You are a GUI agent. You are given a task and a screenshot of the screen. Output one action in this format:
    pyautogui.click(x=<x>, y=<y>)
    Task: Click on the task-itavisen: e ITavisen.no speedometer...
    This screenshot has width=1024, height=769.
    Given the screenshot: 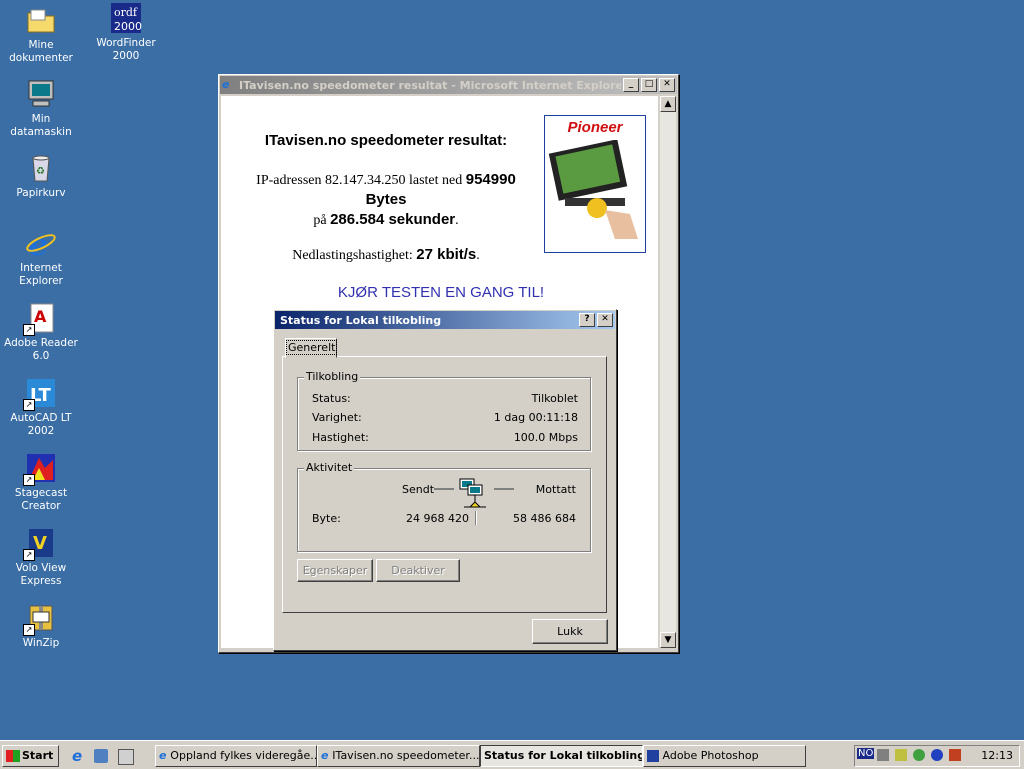 What is the action you would take?
    pyautogui.click(x=398, y=756)
    